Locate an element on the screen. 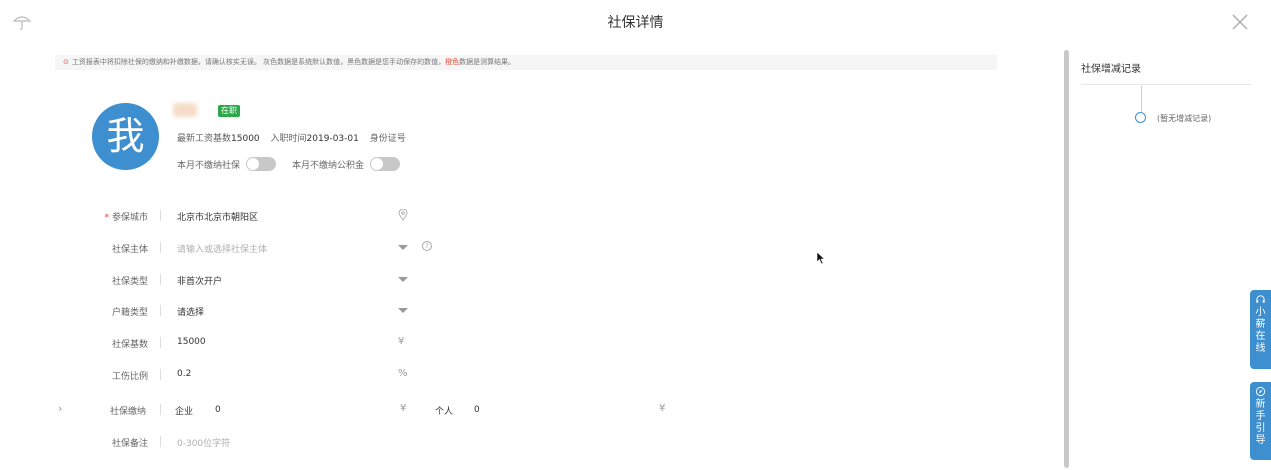  compass-icon is located at coordinates (1260, 391).